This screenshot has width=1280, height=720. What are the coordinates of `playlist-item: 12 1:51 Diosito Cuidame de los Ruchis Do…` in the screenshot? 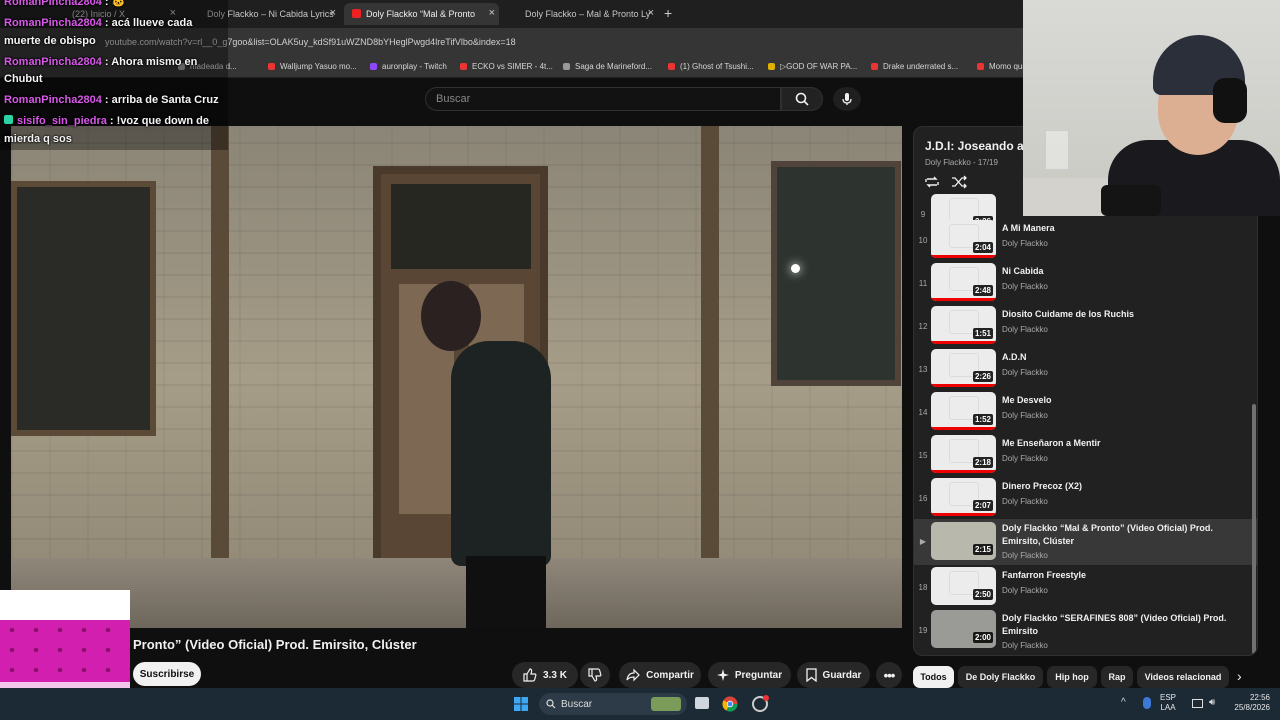 It's located at (1085, 326).